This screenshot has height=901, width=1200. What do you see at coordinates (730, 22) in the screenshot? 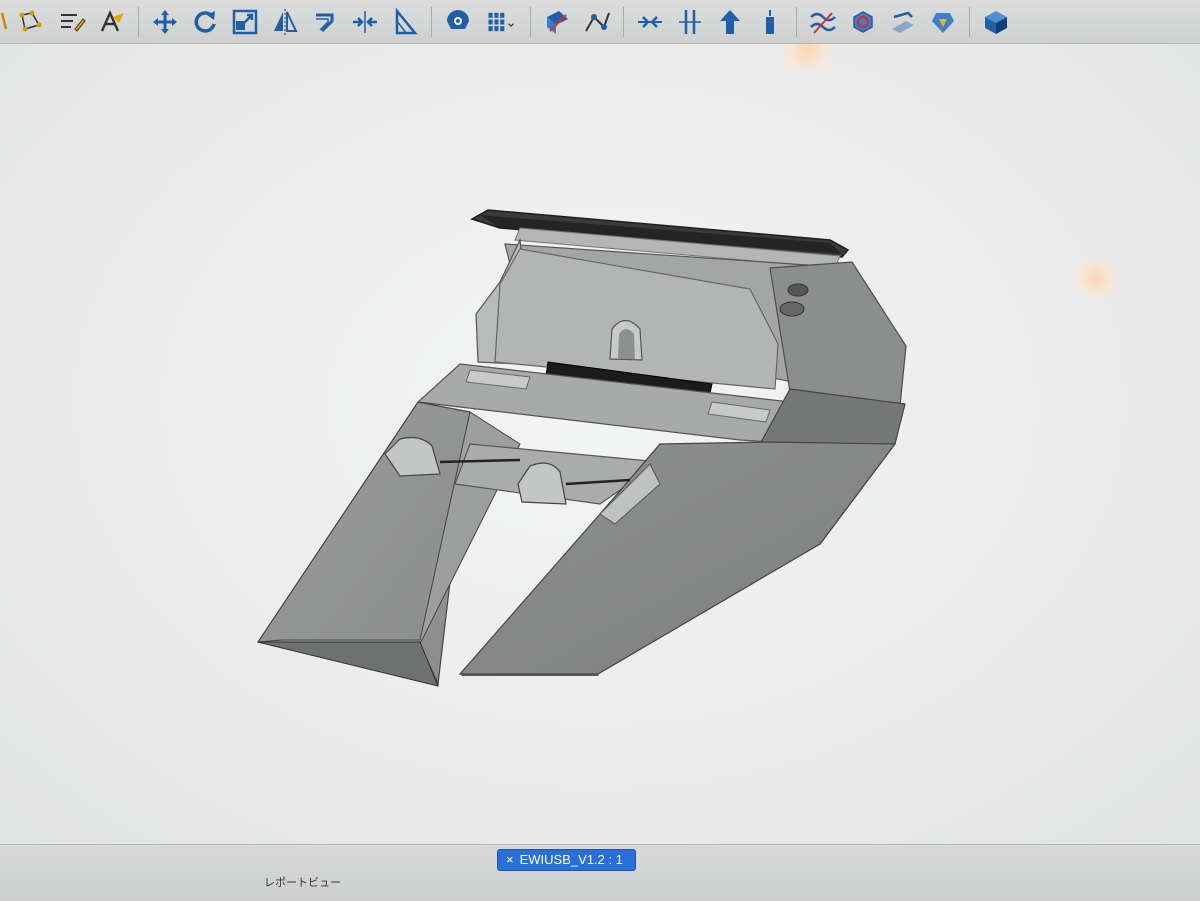
I see `arrow-up-icon` at bounding box center [730, 22].